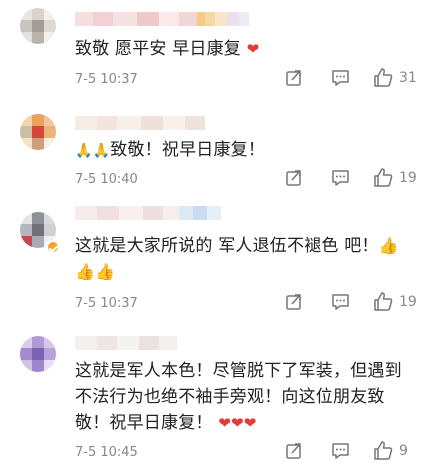  What do you see at coordinates (395, 77) in the screenshot?
I see `like-button: 31` at bounding box center [395, 77].